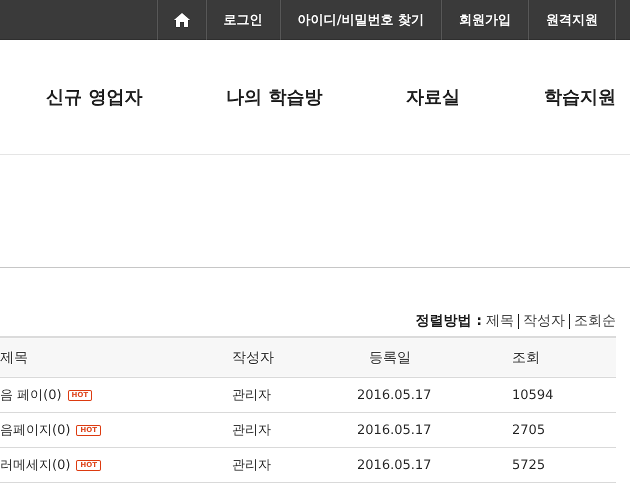 The height and width of the screenshot is (495, 630). I want to click on top-link: 원격지원, so click(572, 20).